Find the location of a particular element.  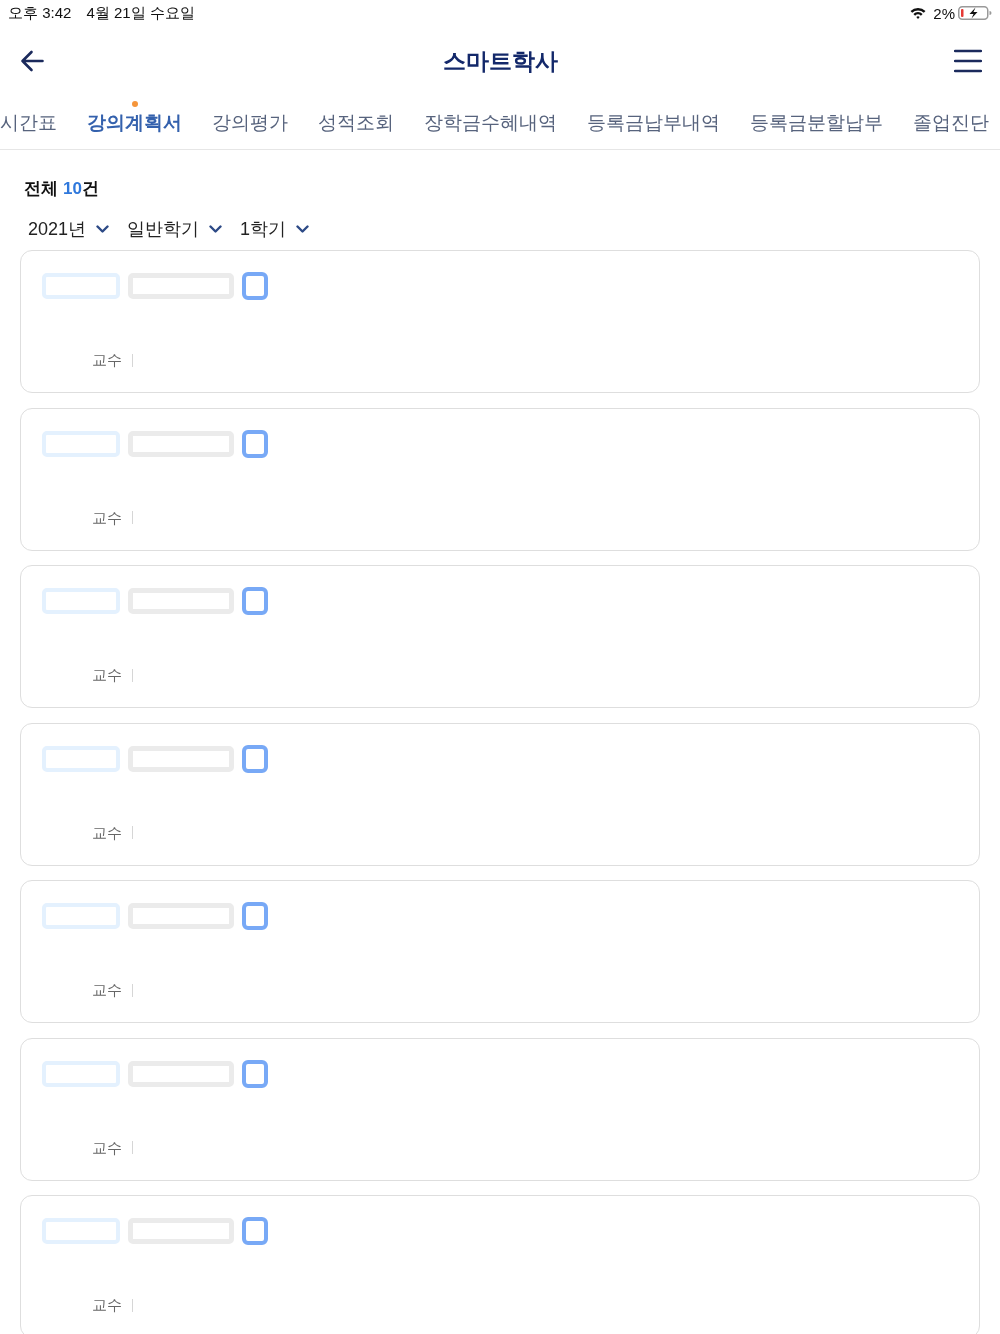

tab: 강의평가 is located at coordinates (250, 122).